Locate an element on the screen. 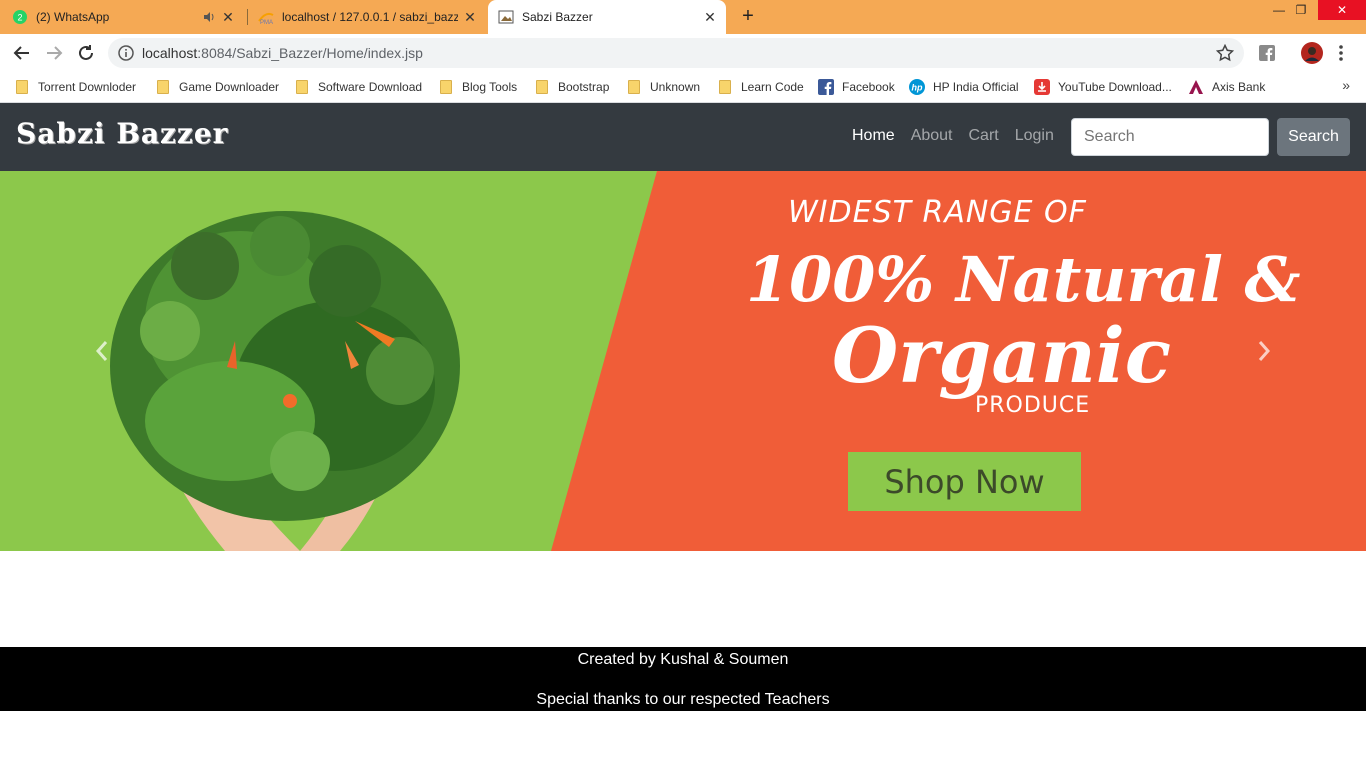 This screenshot has width=1366, height=768. facebook-extension-icon is located at coordinates (1267, 53).